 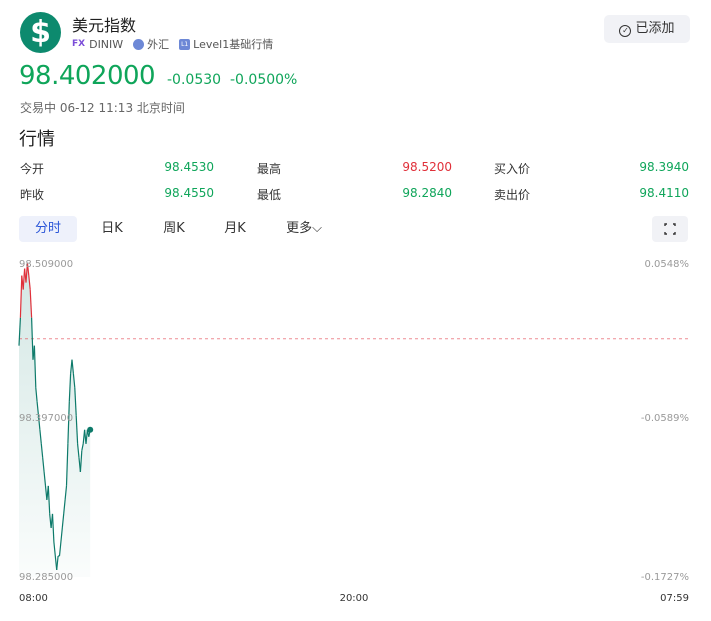 What do you see at coordinates (37, 139) in the screenshot?
I see `section-title: 行情` at bounding box center [37, 139].